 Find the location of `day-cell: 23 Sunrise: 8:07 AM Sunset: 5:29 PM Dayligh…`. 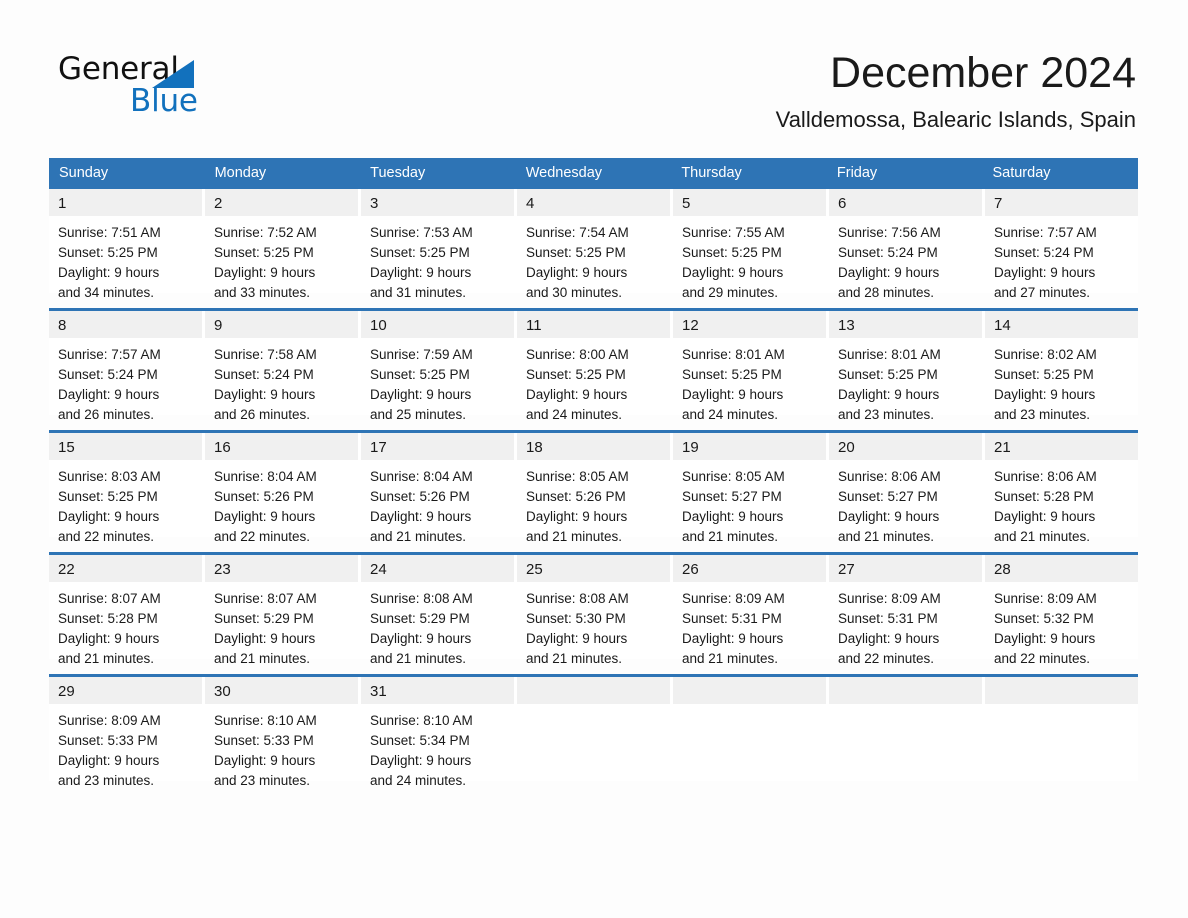

day-cell: 23 Sunrise: 8:07 AM Sunset: 5:29 PM Dayligh… is located at coordinates (283, 610).